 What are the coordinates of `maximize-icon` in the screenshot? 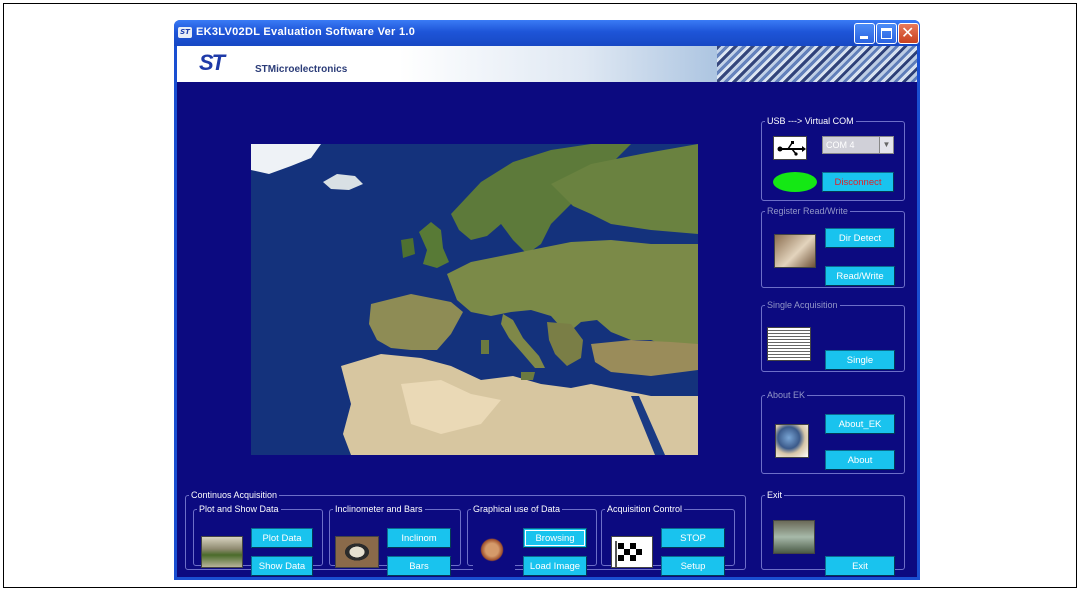 It's located at (886, 33).